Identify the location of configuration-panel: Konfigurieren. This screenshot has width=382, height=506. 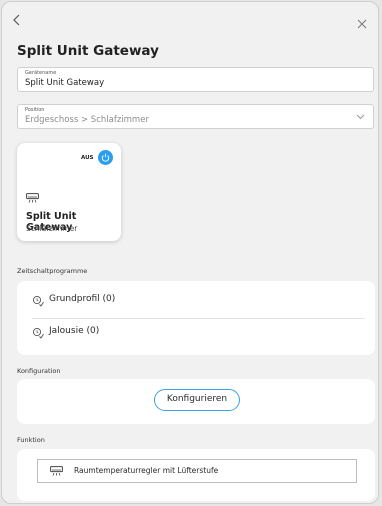
(196, 401).